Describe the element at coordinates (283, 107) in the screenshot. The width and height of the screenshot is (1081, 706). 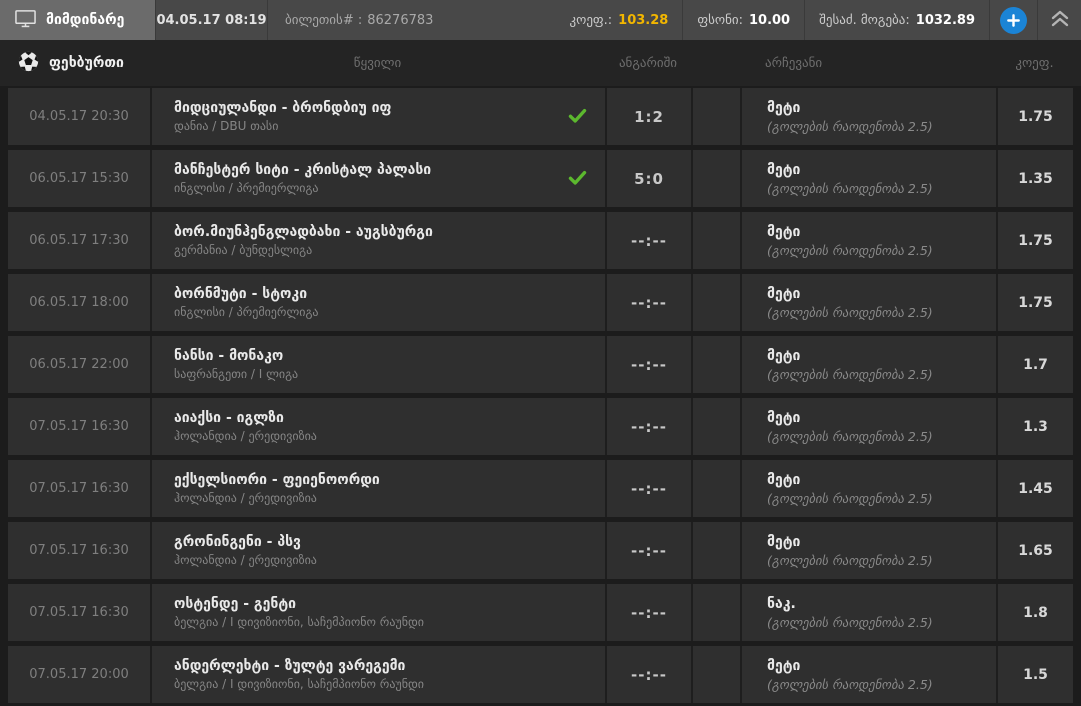
I see `match-pair: მიდციულანდი - ბრონდბიუ იფ` at that location.